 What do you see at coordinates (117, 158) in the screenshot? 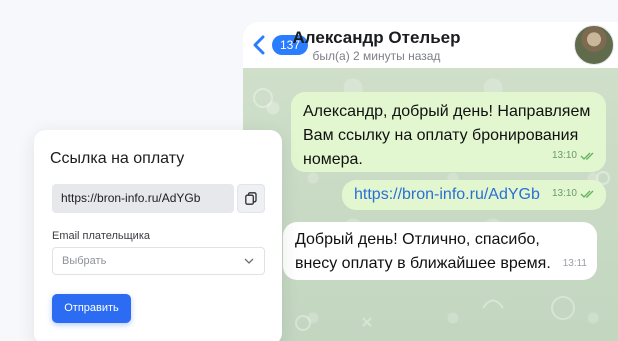
I see `card-title: Ссылка на оплату` at bounding box center [117, 158].